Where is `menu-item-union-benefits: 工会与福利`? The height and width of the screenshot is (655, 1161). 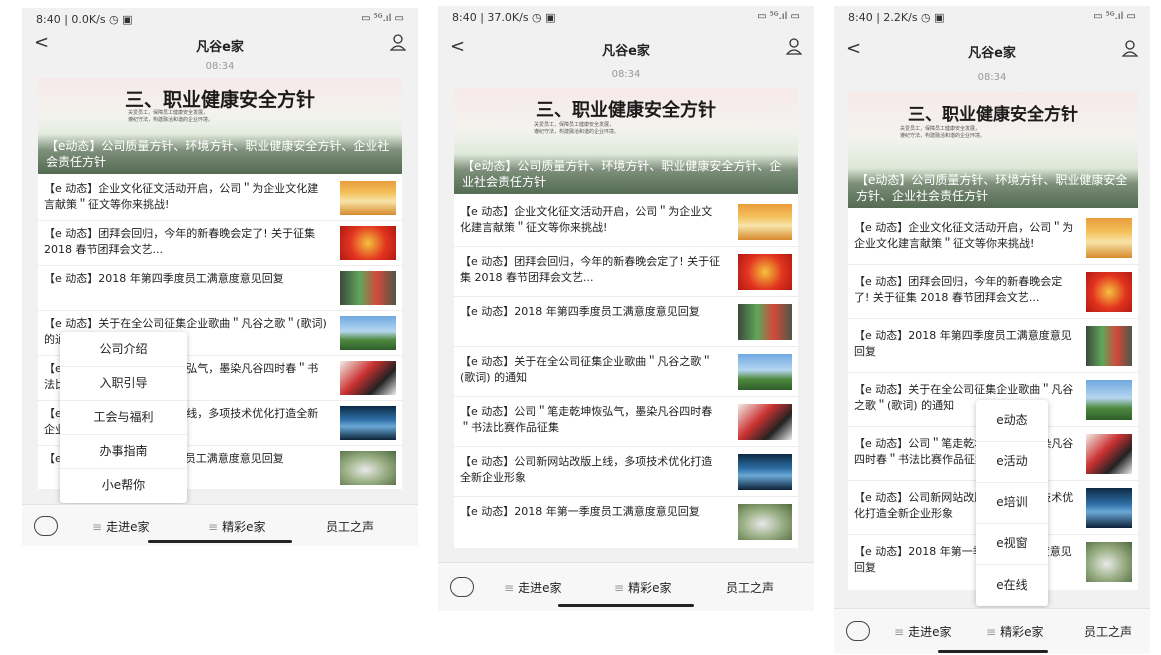
menu-item-union-benefits: 工会与福利 is located at coordinates (123, 417).